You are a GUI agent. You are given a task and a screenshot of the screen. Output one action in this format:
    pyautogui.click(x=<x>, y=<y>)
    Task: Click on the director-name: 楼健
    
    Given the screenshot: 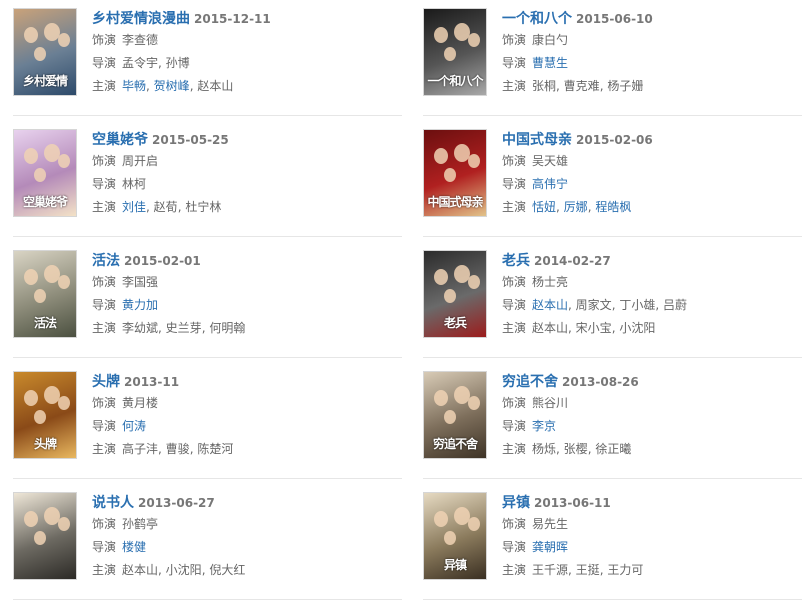 What is the action you would take?
    pyautogui.click(x=134, y=547)
    